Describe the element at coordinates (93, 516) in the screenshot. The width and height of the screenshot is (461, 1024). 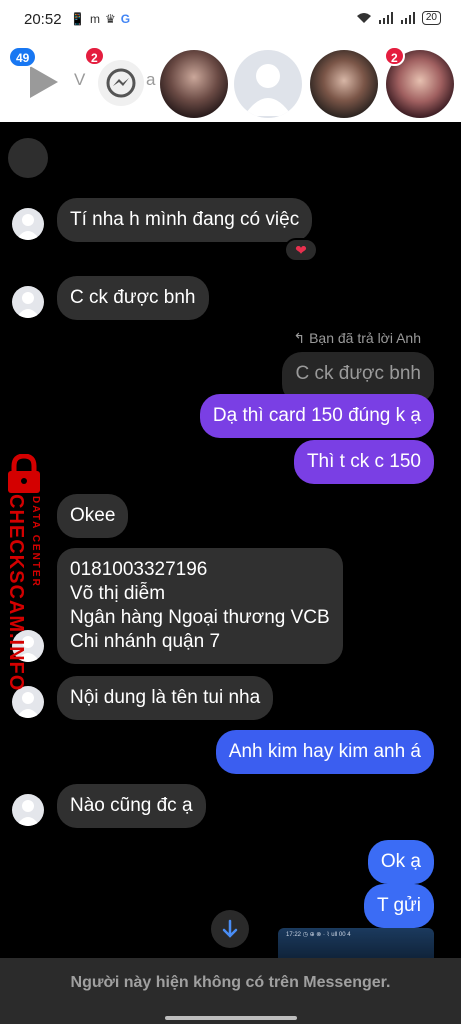
I see `incoming-message: Okee` at that location.